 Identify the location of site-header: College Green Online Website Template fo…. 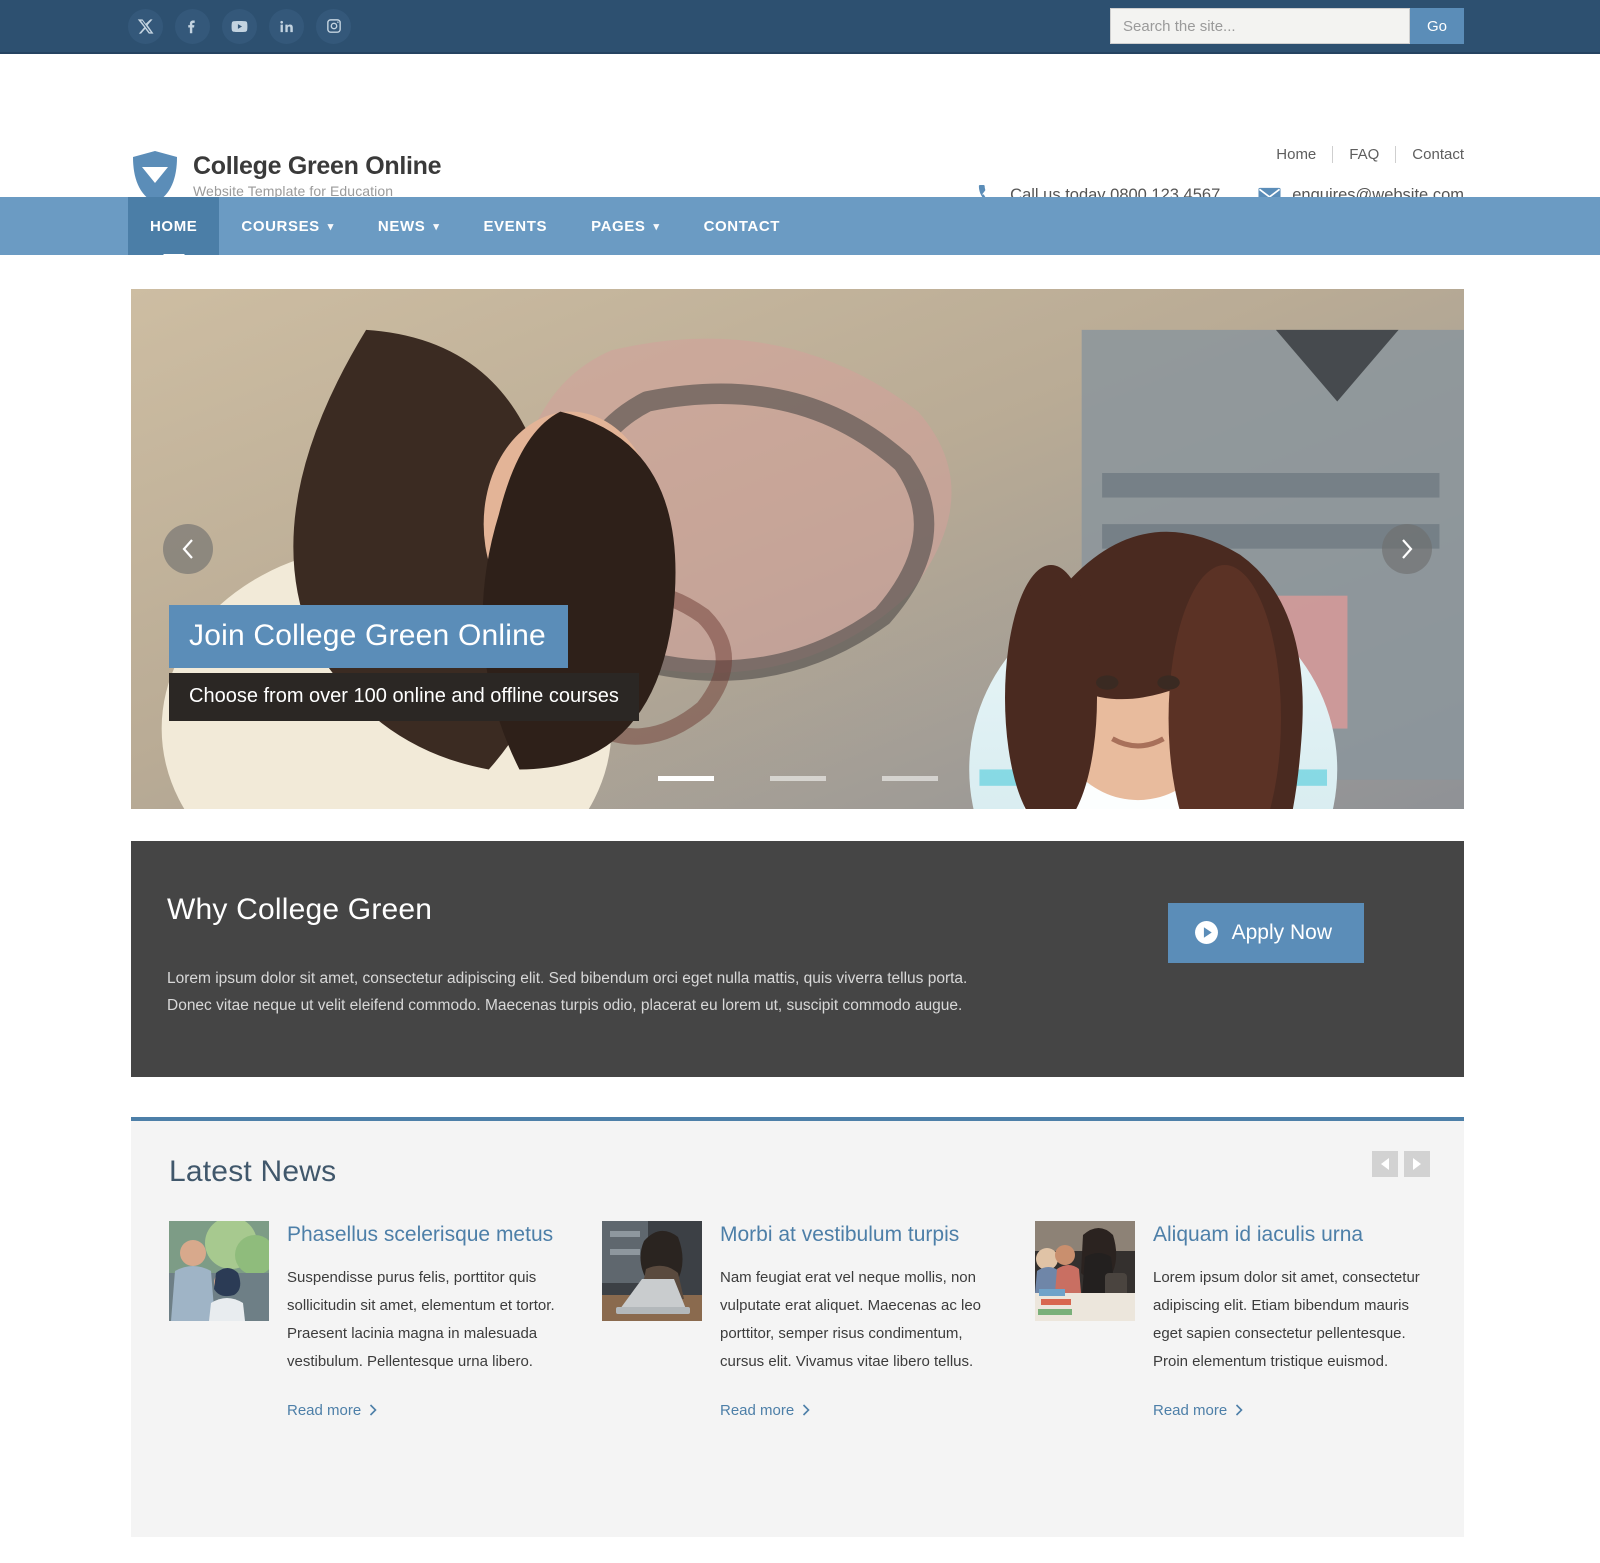
(800, 130).